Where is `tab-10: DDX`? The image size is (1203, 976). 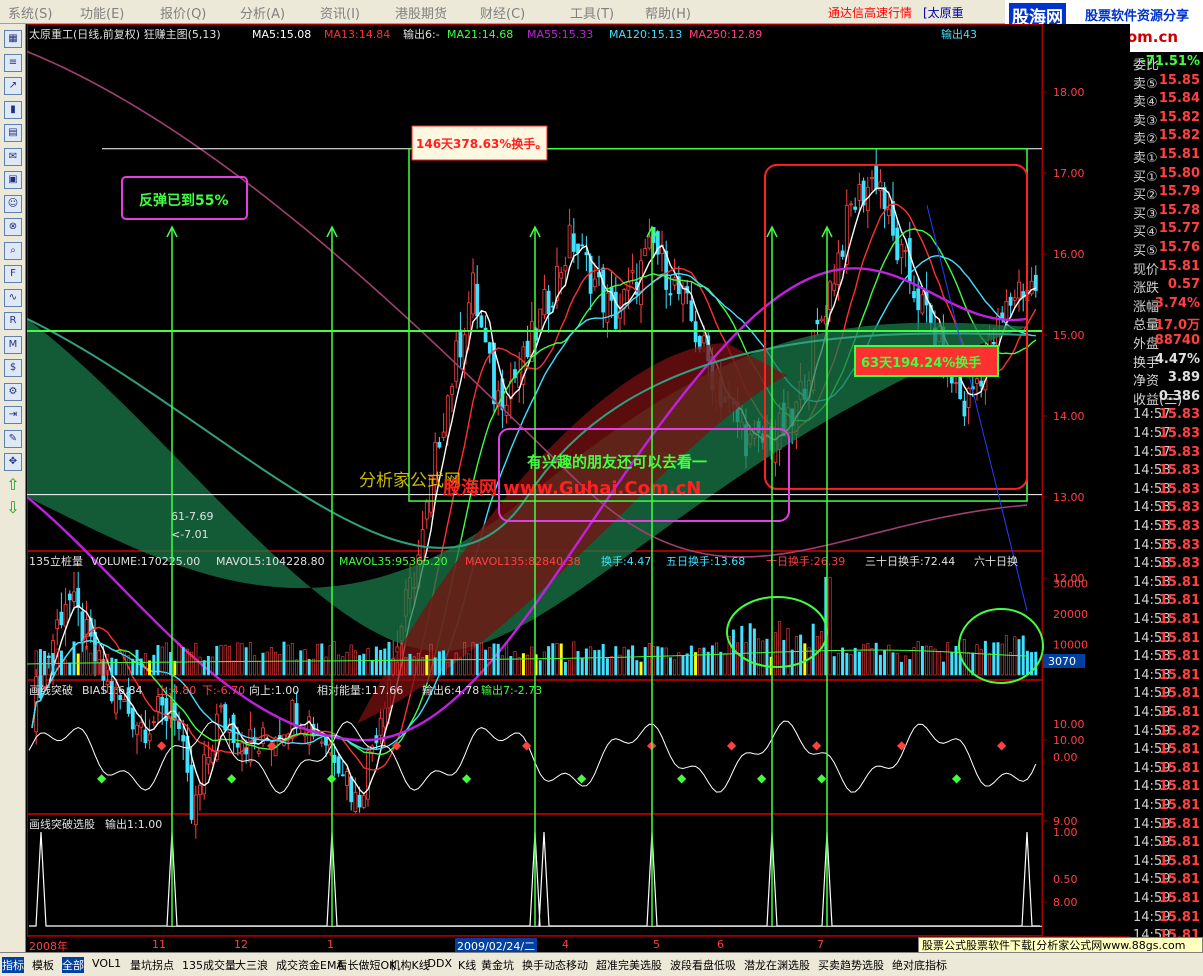 tab-10: DDX is located at coordinates (440, 963).